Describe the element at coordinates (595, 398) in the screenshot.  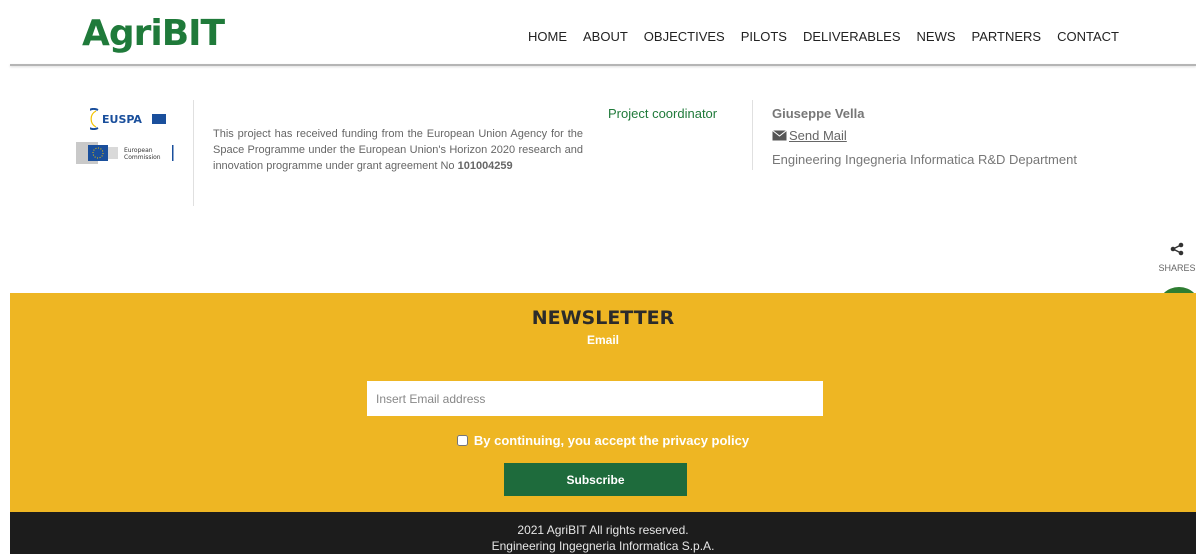
I see `email-input` at that location.